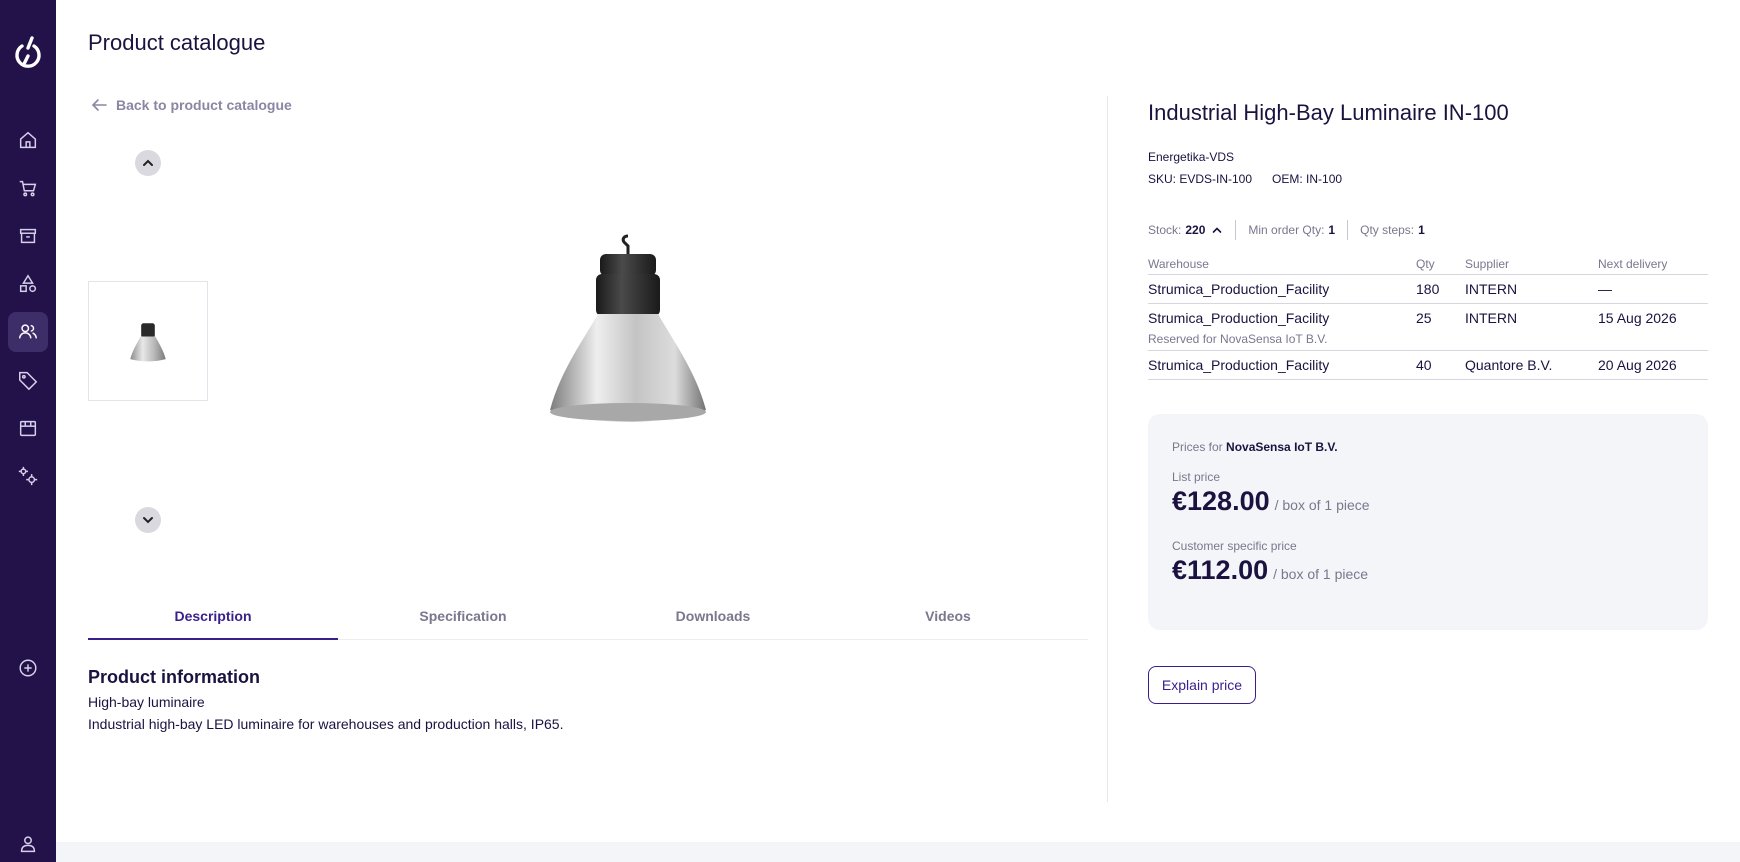 This screenshot has height=862, width=1740. I want to click on archive-icon, so click(28, 236).